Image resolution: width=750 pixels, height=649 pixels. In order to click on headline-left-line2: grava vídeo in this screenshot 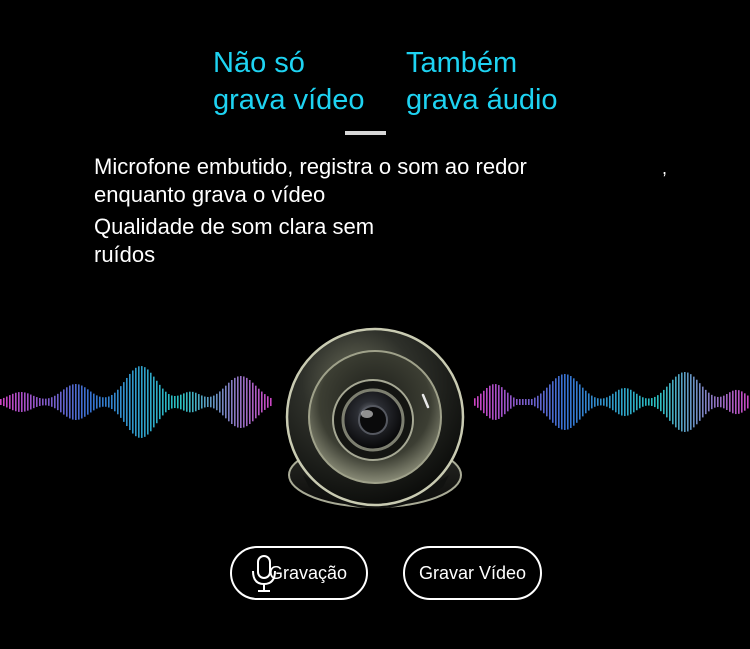, I will do `click(289, 100)`.